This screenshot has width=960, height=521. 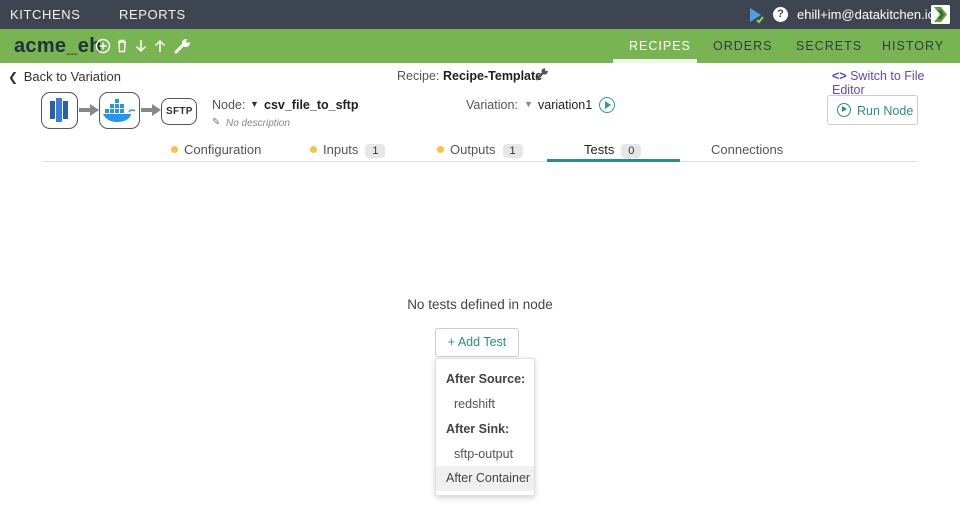 What do you see at coordinates (418, 76) in the screenshot?
I see `recipe-label: Recipe:` at bounding box center [418, 76].